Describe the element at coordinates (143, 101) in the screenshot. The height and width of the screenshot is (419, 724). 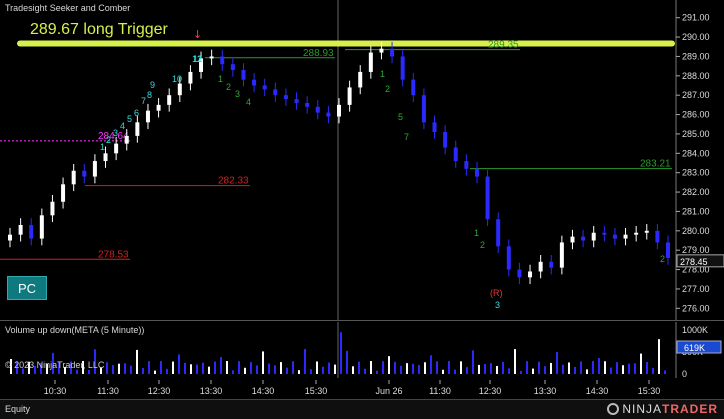
I see `count-label: 7` at that location.